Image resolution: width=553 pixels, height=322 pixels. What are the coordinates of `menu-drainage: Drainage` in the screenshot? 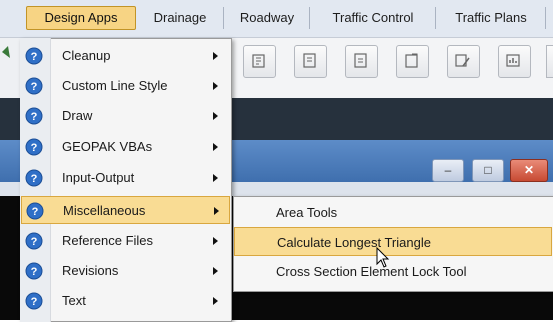 It's located at (180, 18).